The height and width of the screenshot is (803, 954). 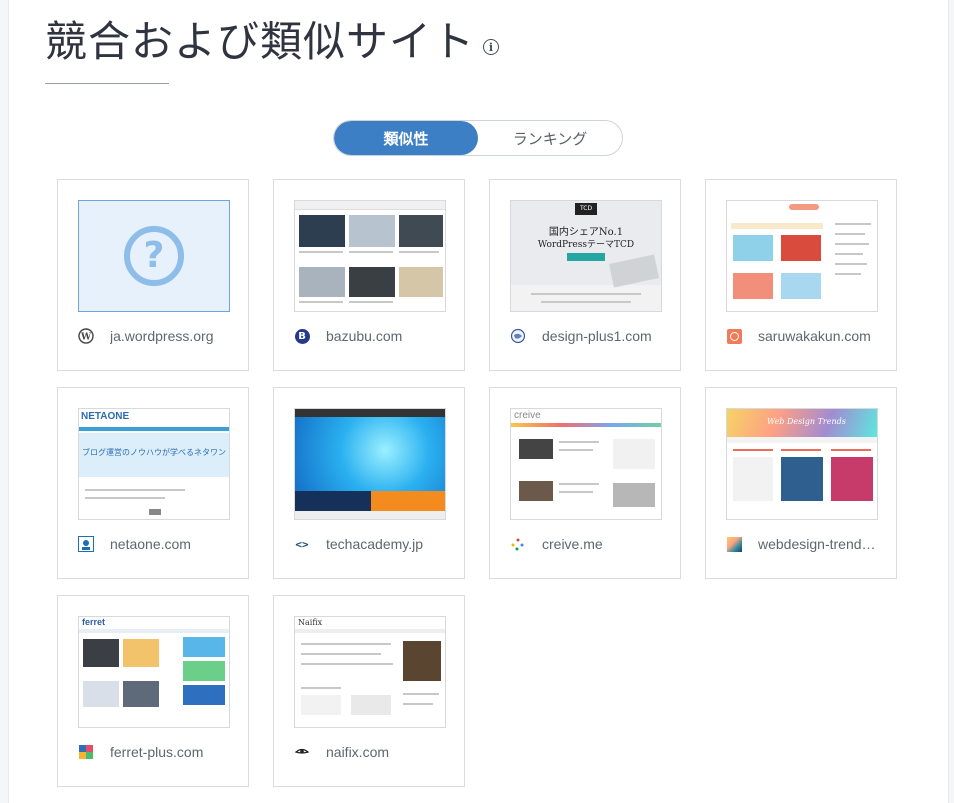 I want to click on site-thumbnail: ?, so click(x=154, y=256).